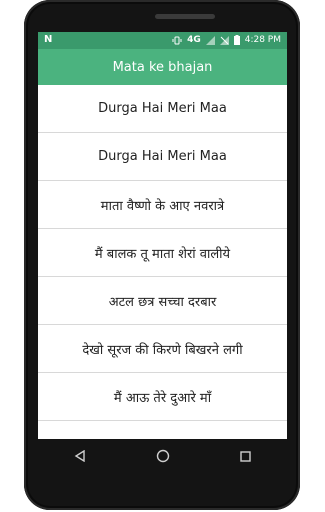 This screenshot has height=512, width=325. What do you see at coordinates (80, 456) in the screenshot?
I see `back-icon` at bounding box center [80, 456].